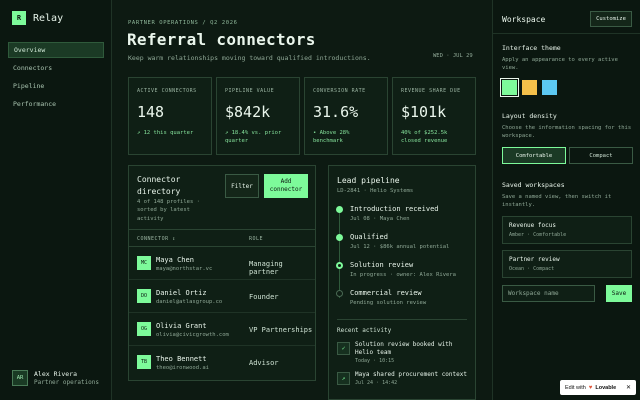  Describe the element at coordinates (375, 191) in the screenshot. I see `pipeline-subtitle: LD-2841 · Helio Systems` at that location.